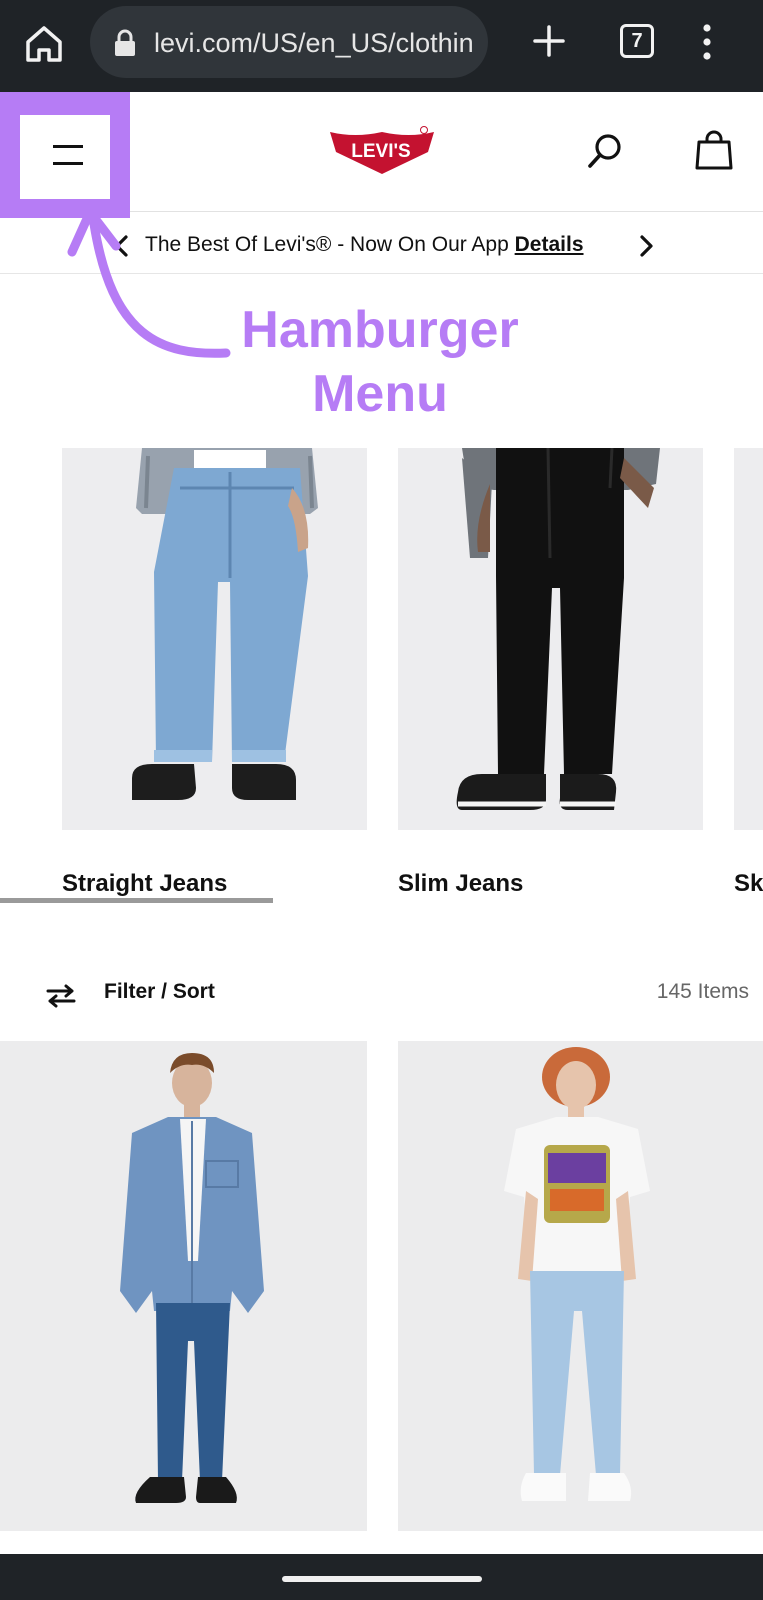 Image resolution: width=763 pixels, height=1600 pixels. Describe the element at coordinates (380, 394) in the screenshot. I see `annotation-line-2: Menu` at that location.